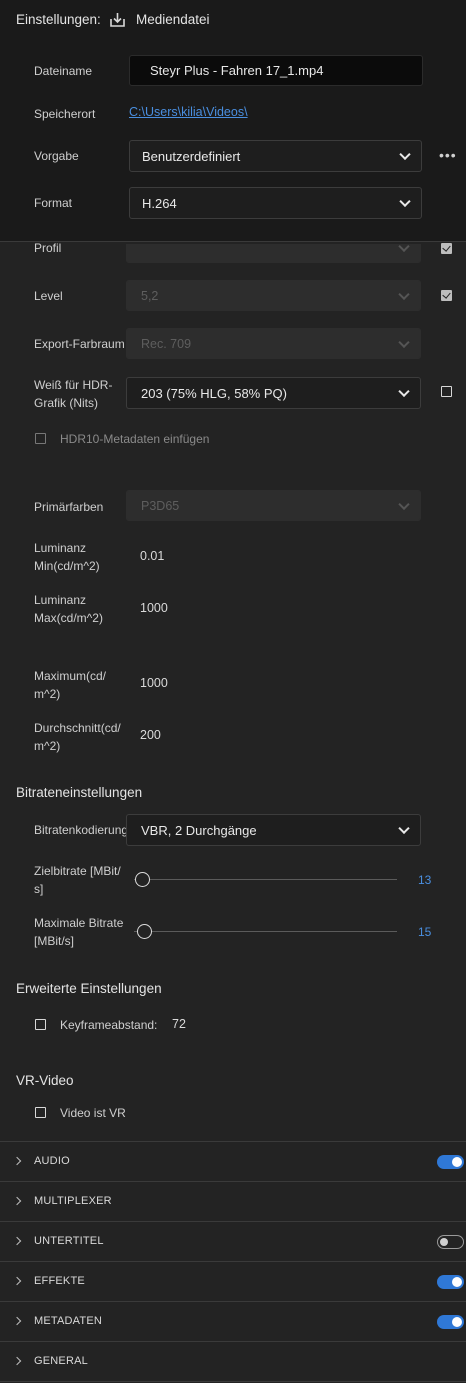 The width and height of the screenshot is (466, 1383). What do you see at coordinates (265, 931) in the screenshot?
I see `max-bitrate-slider-track` at bounding box center [265, 931].